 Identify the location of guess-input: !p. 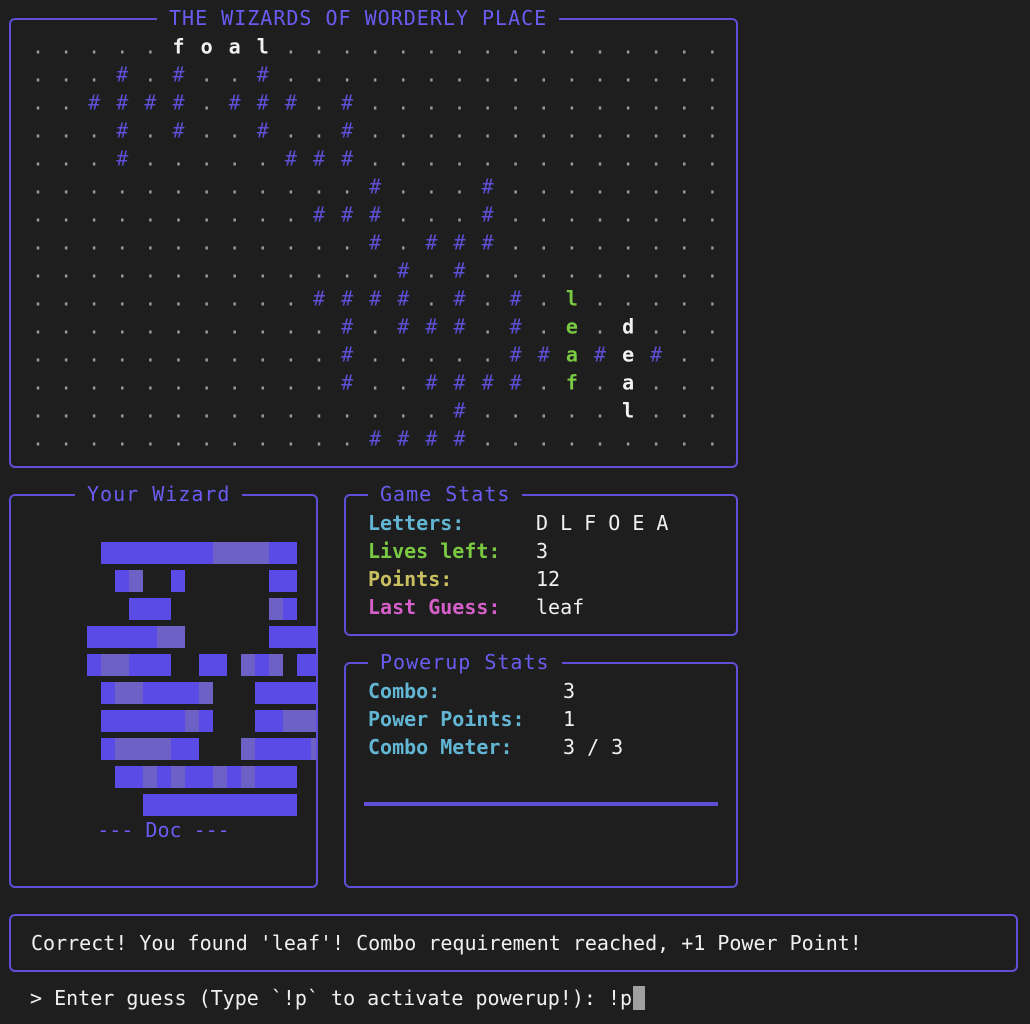
(620, 998).